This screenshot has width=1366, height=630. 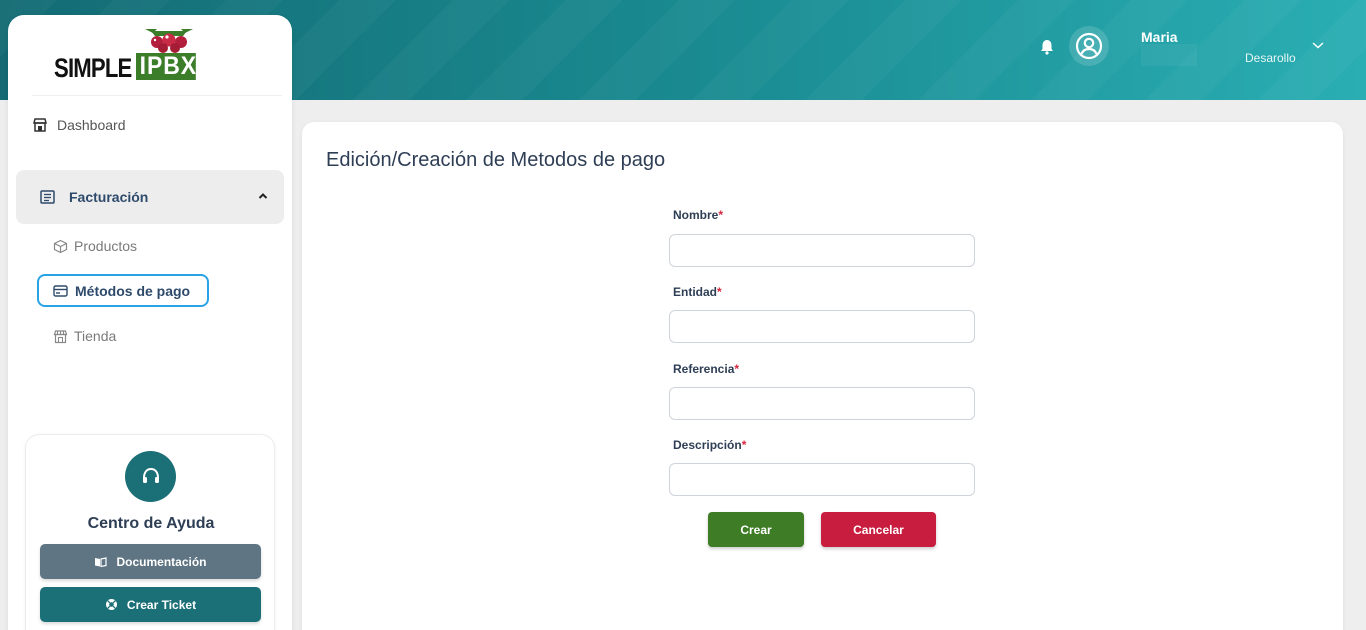 I want to click on nombre-label-text: Nombre, so click(x=696, y=215).